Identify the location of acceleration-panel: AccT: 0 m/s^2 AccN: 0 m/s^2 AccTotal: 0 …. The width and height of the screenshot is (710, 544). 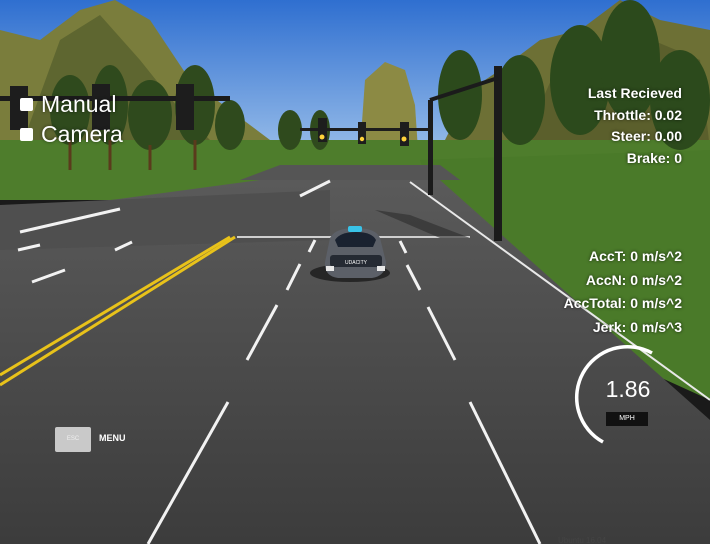
(623, 292).